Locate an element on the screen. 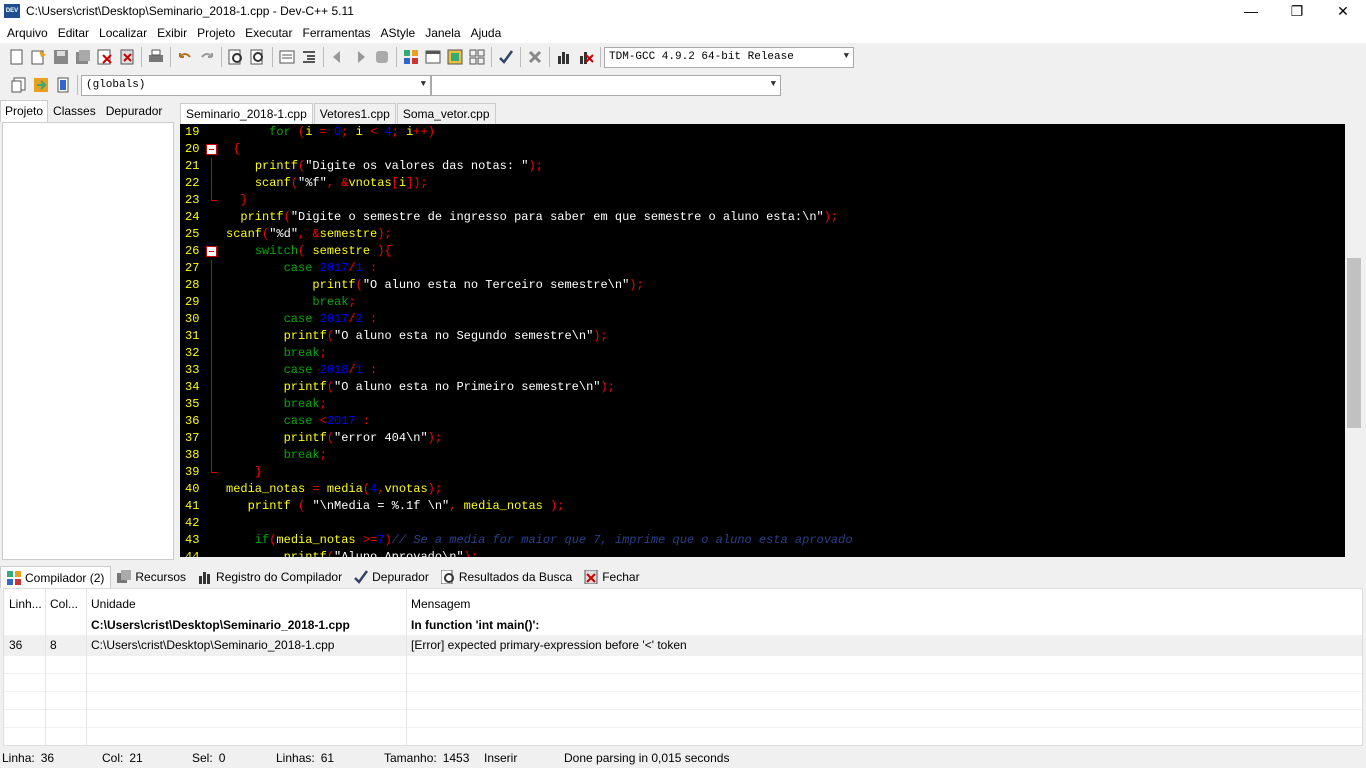 The image size is (1366, 768). redo-icon is located at coordinates (207, 57).